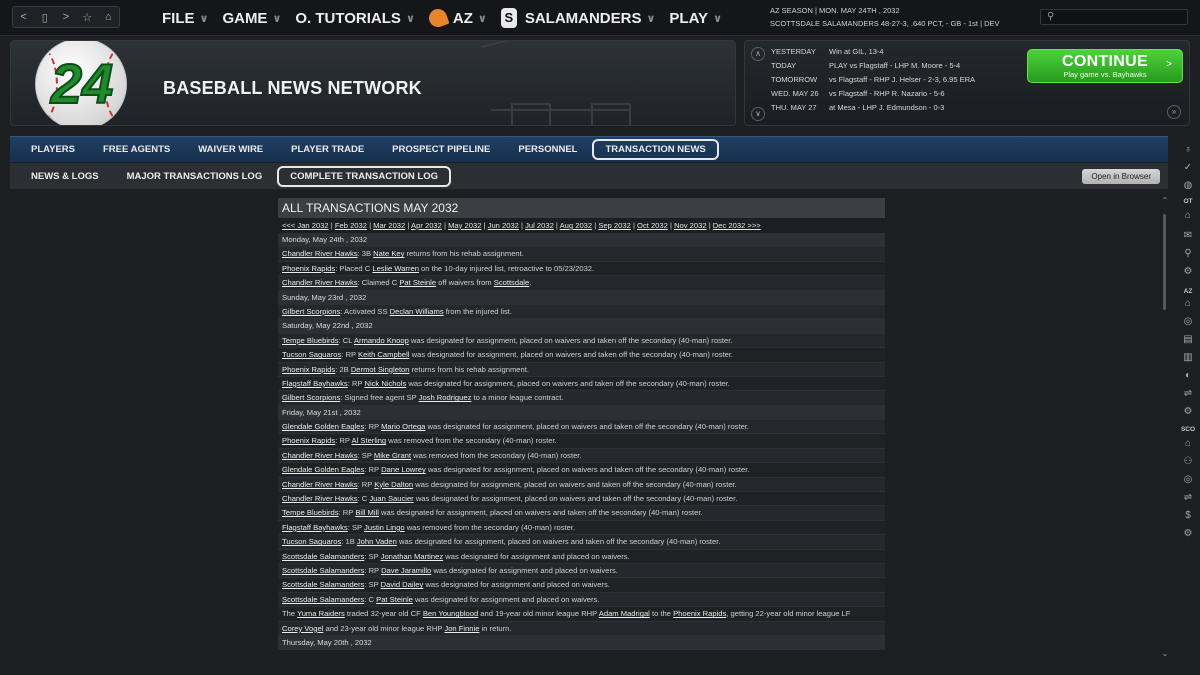 Image resolution: width=1200 pixels, height=675 pixels. Describe the element at coordinates (45, 17) in the screenshot. I see `page-icon: ▯` at that location.